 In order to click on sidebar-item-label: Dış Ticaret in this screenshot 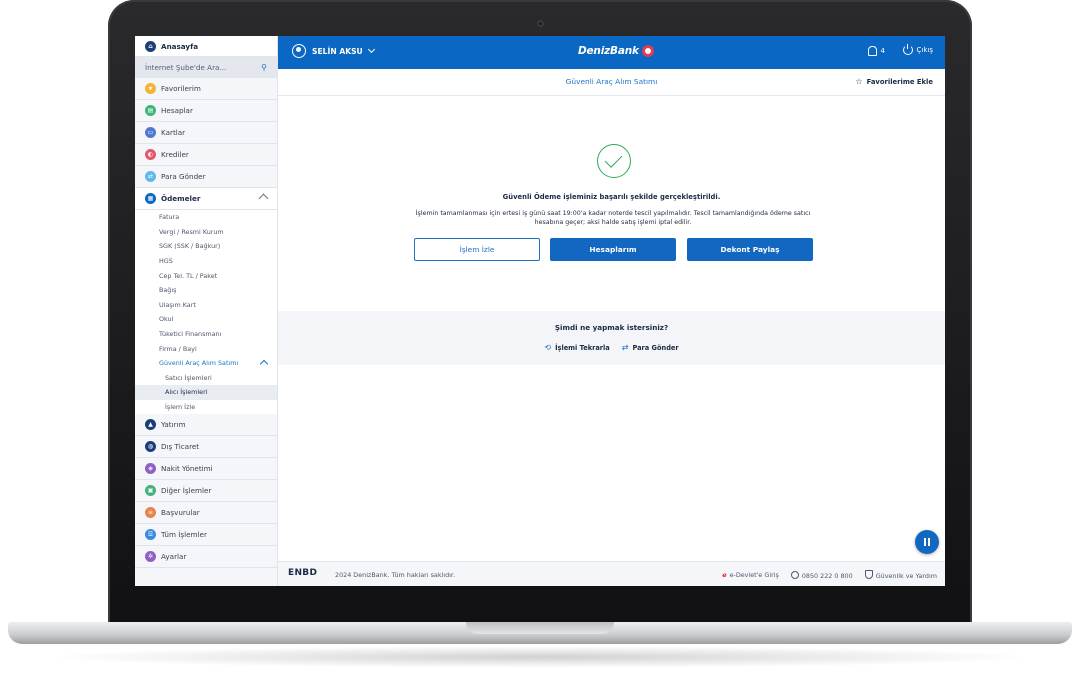, I will do `click(180, 447)`.